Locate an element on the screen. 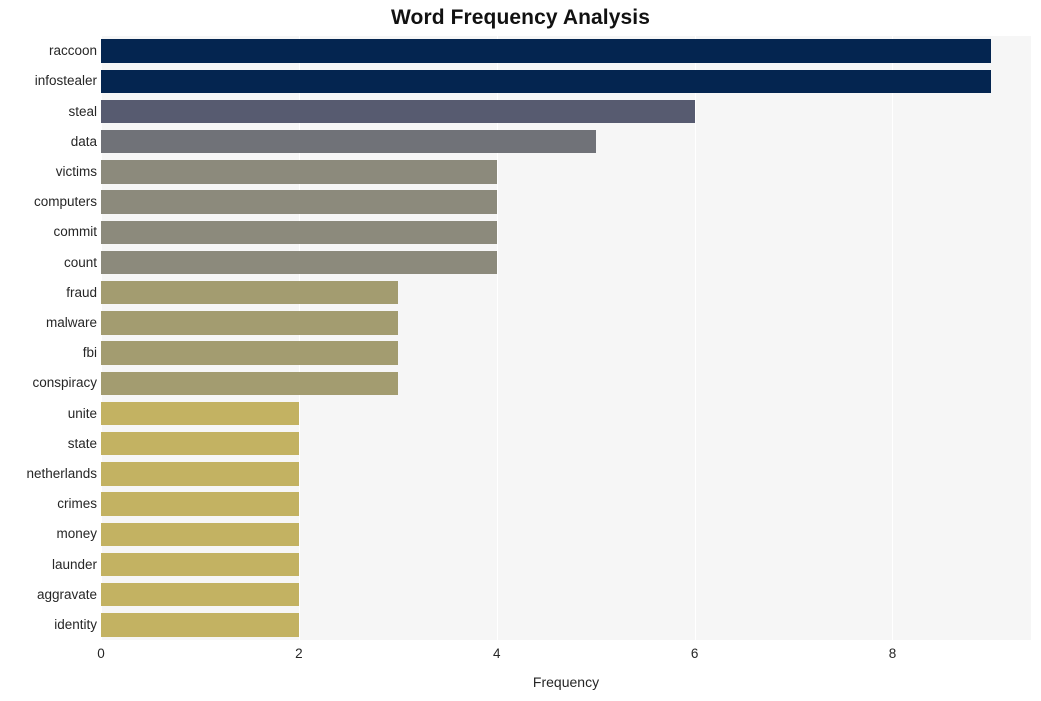  x-axis-label: Frequency is located at coordinates (566, 682).